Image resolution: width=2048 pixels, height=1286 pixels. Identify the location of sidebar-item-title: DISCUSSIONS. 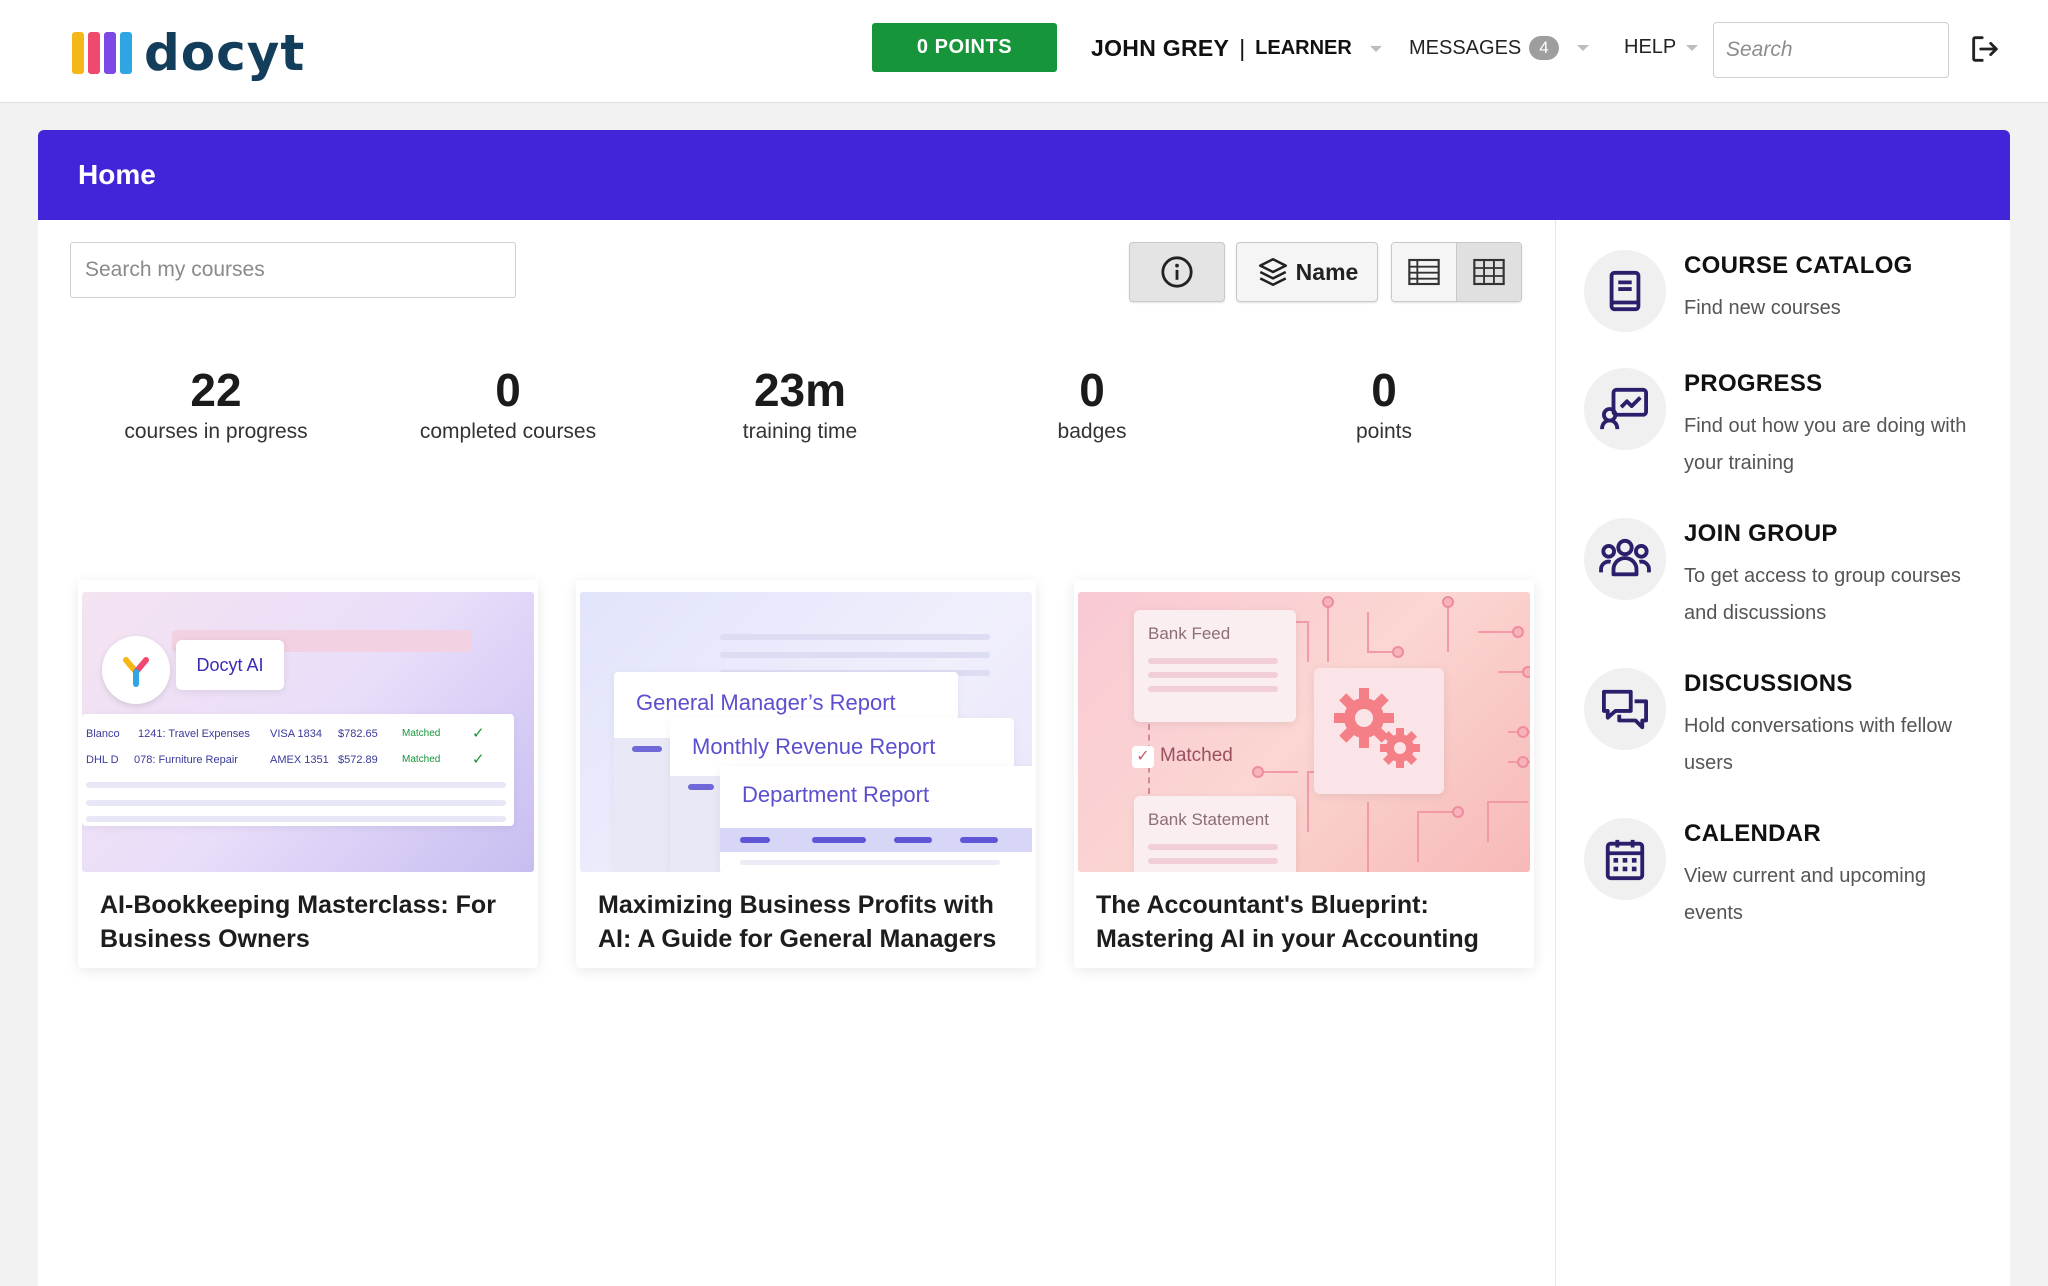
(1768, 683).